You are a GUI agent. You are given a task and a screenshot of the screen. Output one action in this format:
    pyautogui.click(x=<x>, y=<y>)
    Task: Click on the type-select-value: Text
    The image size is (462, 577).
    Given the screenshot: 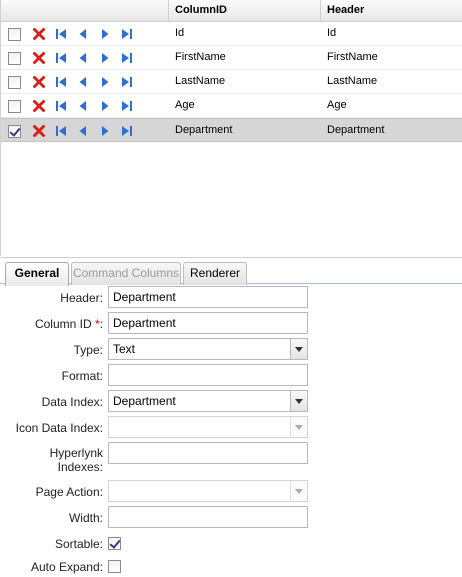 What is the action you would take?
    pyautogui.click(x=124, y=349)
    